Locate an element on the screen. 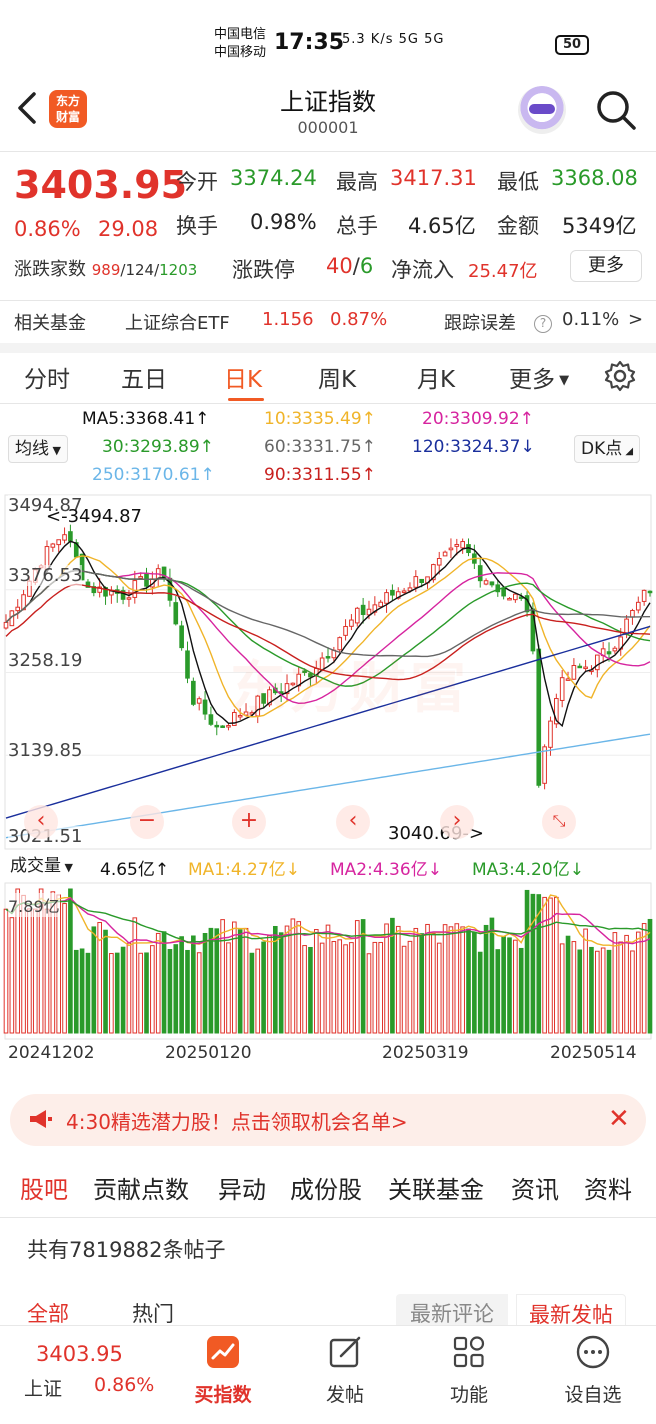  corner-triangle-icon: ◢ is located at coordinates (628, 451).